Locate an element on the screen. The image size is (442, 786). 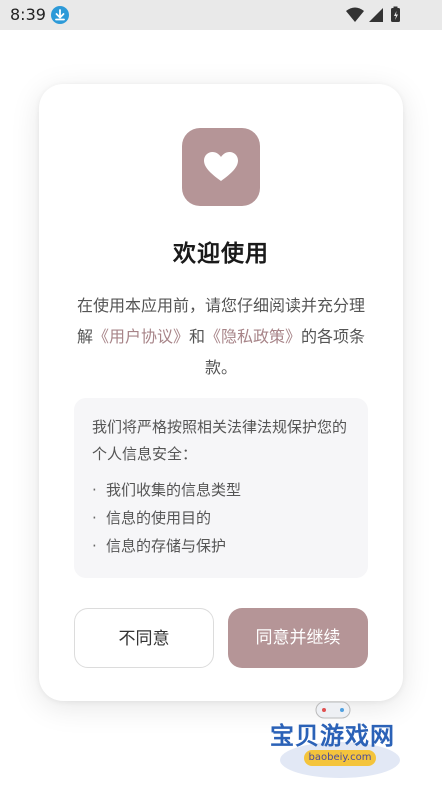
intro-conjunction: 和 is located at coordinates (196, 336).